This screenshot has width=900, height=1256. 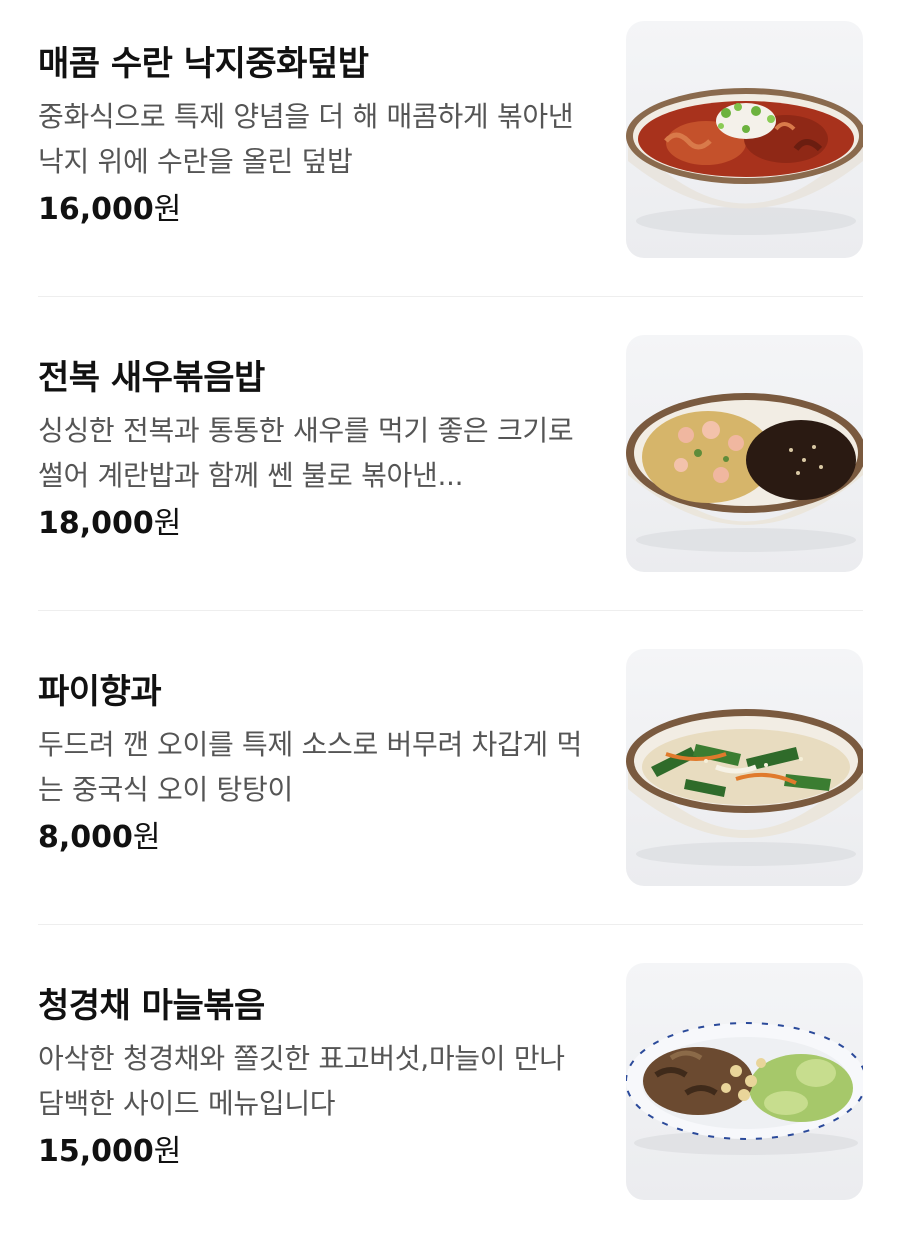 I want to click on menu-item-description: 아삭한 청경채와 쫄깃한 표고버섯,마늘이 만나 담백한 사이드 메뉴입니다, so click(x=301, y=1081).